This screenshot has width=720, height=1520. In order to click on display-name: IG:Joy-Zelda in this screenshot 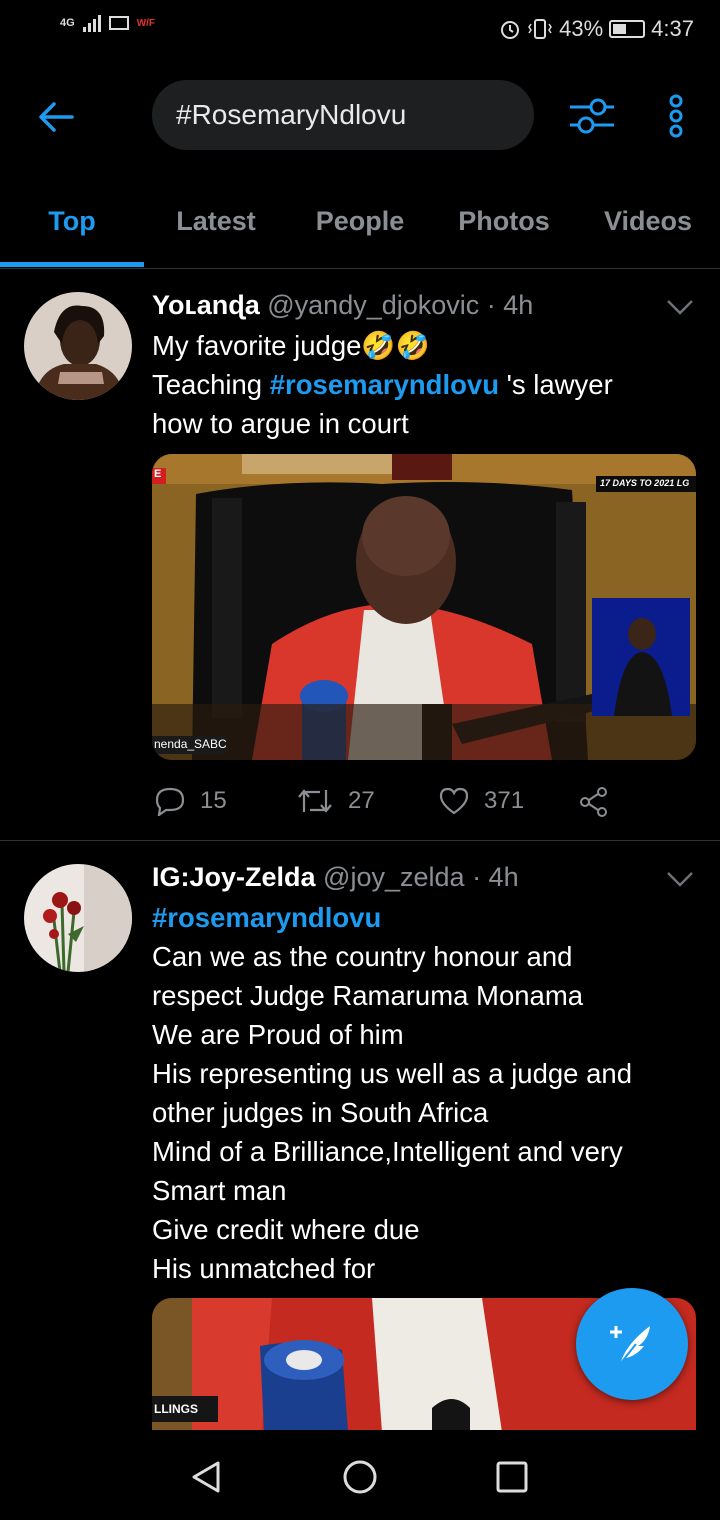, I will do `click(234, 877)`.